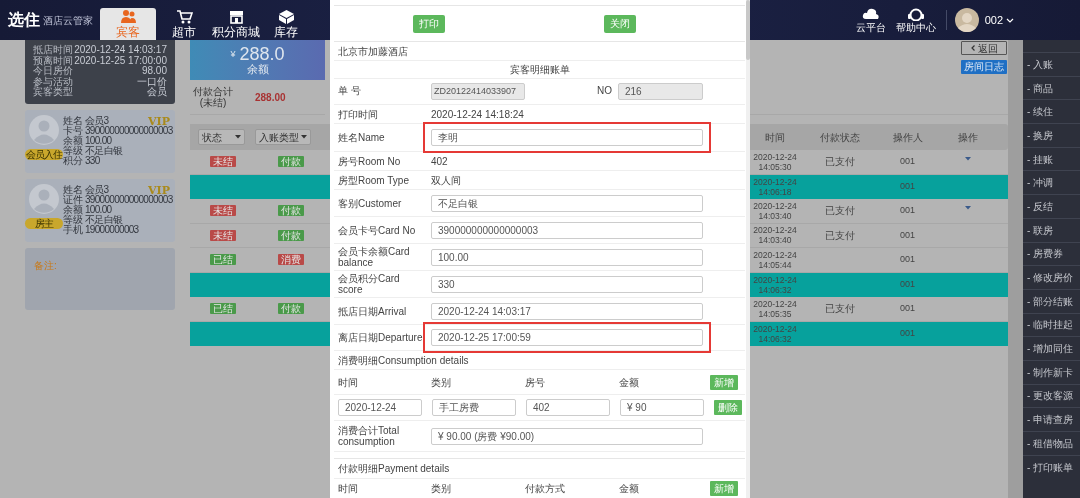  Describe the element at coordinates (104, 151) in the screenshot. I see `field-value: 不足白银` at that location.